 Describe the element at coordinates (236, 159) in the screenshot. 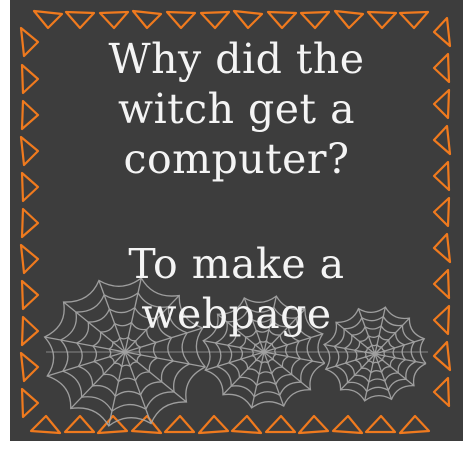

I see `question-line-3: computer?` at that location.